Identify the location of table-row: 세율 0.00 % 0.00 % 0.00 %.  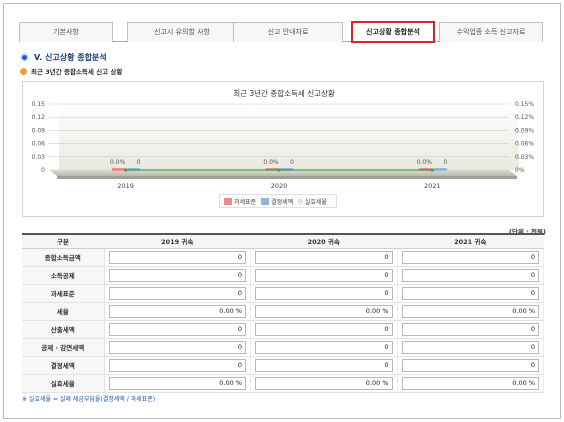
(283, 311).